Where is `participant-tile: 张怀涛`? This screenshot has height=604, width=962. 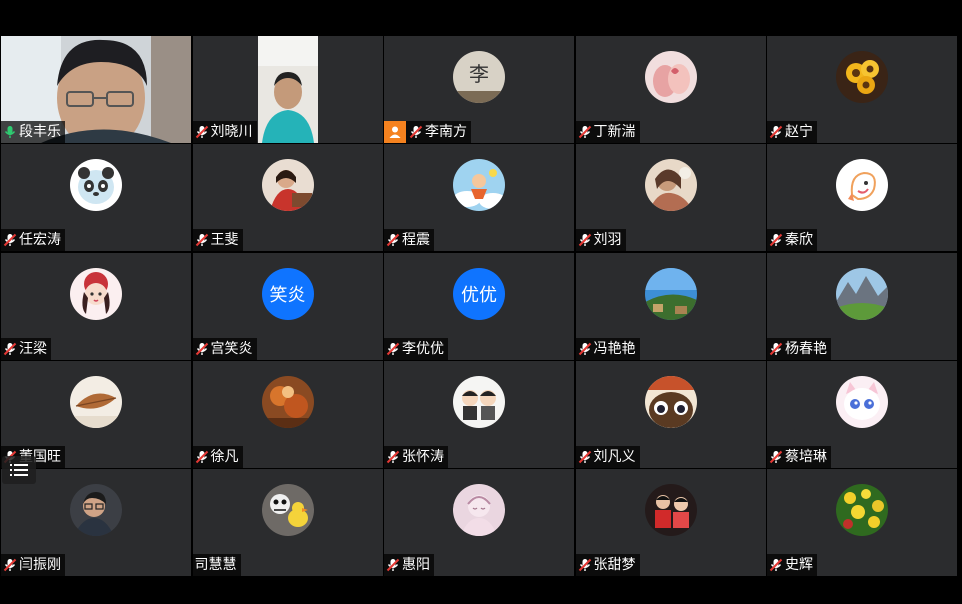
participant-tile: 张怀涛 is located at coordinates (479, 414).